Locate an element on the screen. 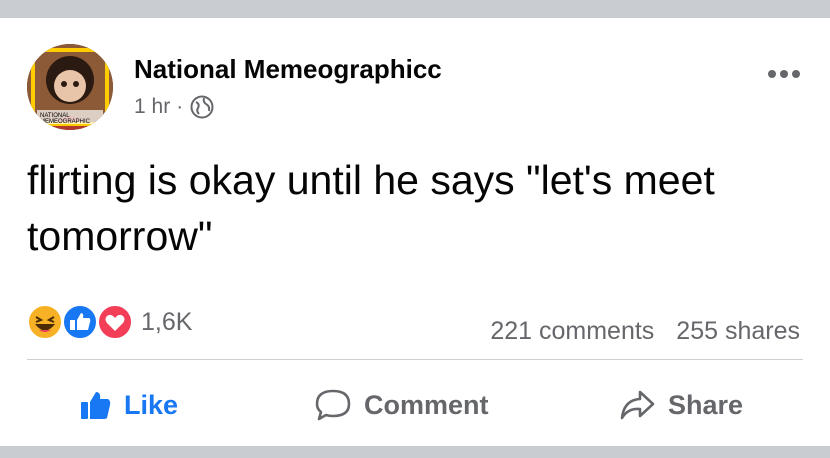 The height and width of the screenshot is (458, 830). comment-button: Comment is located at coordinates (401, 405).